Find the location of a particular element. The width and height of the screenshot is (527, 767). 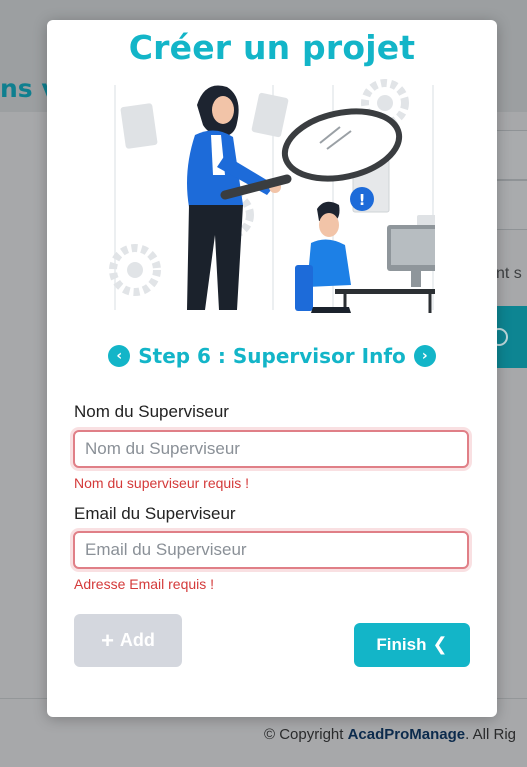

step-indicator: ‹ Step 6 : Supervisor Info › is located at coordinates (272, 356).